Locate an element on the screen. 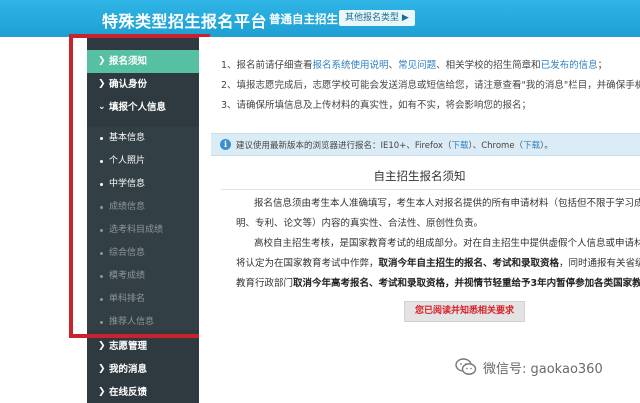  notice-line-3: 3、请确保所填信息及上传材料的真实性，如有不实，将会影响您的报名； is located at coordinates (376, 105).